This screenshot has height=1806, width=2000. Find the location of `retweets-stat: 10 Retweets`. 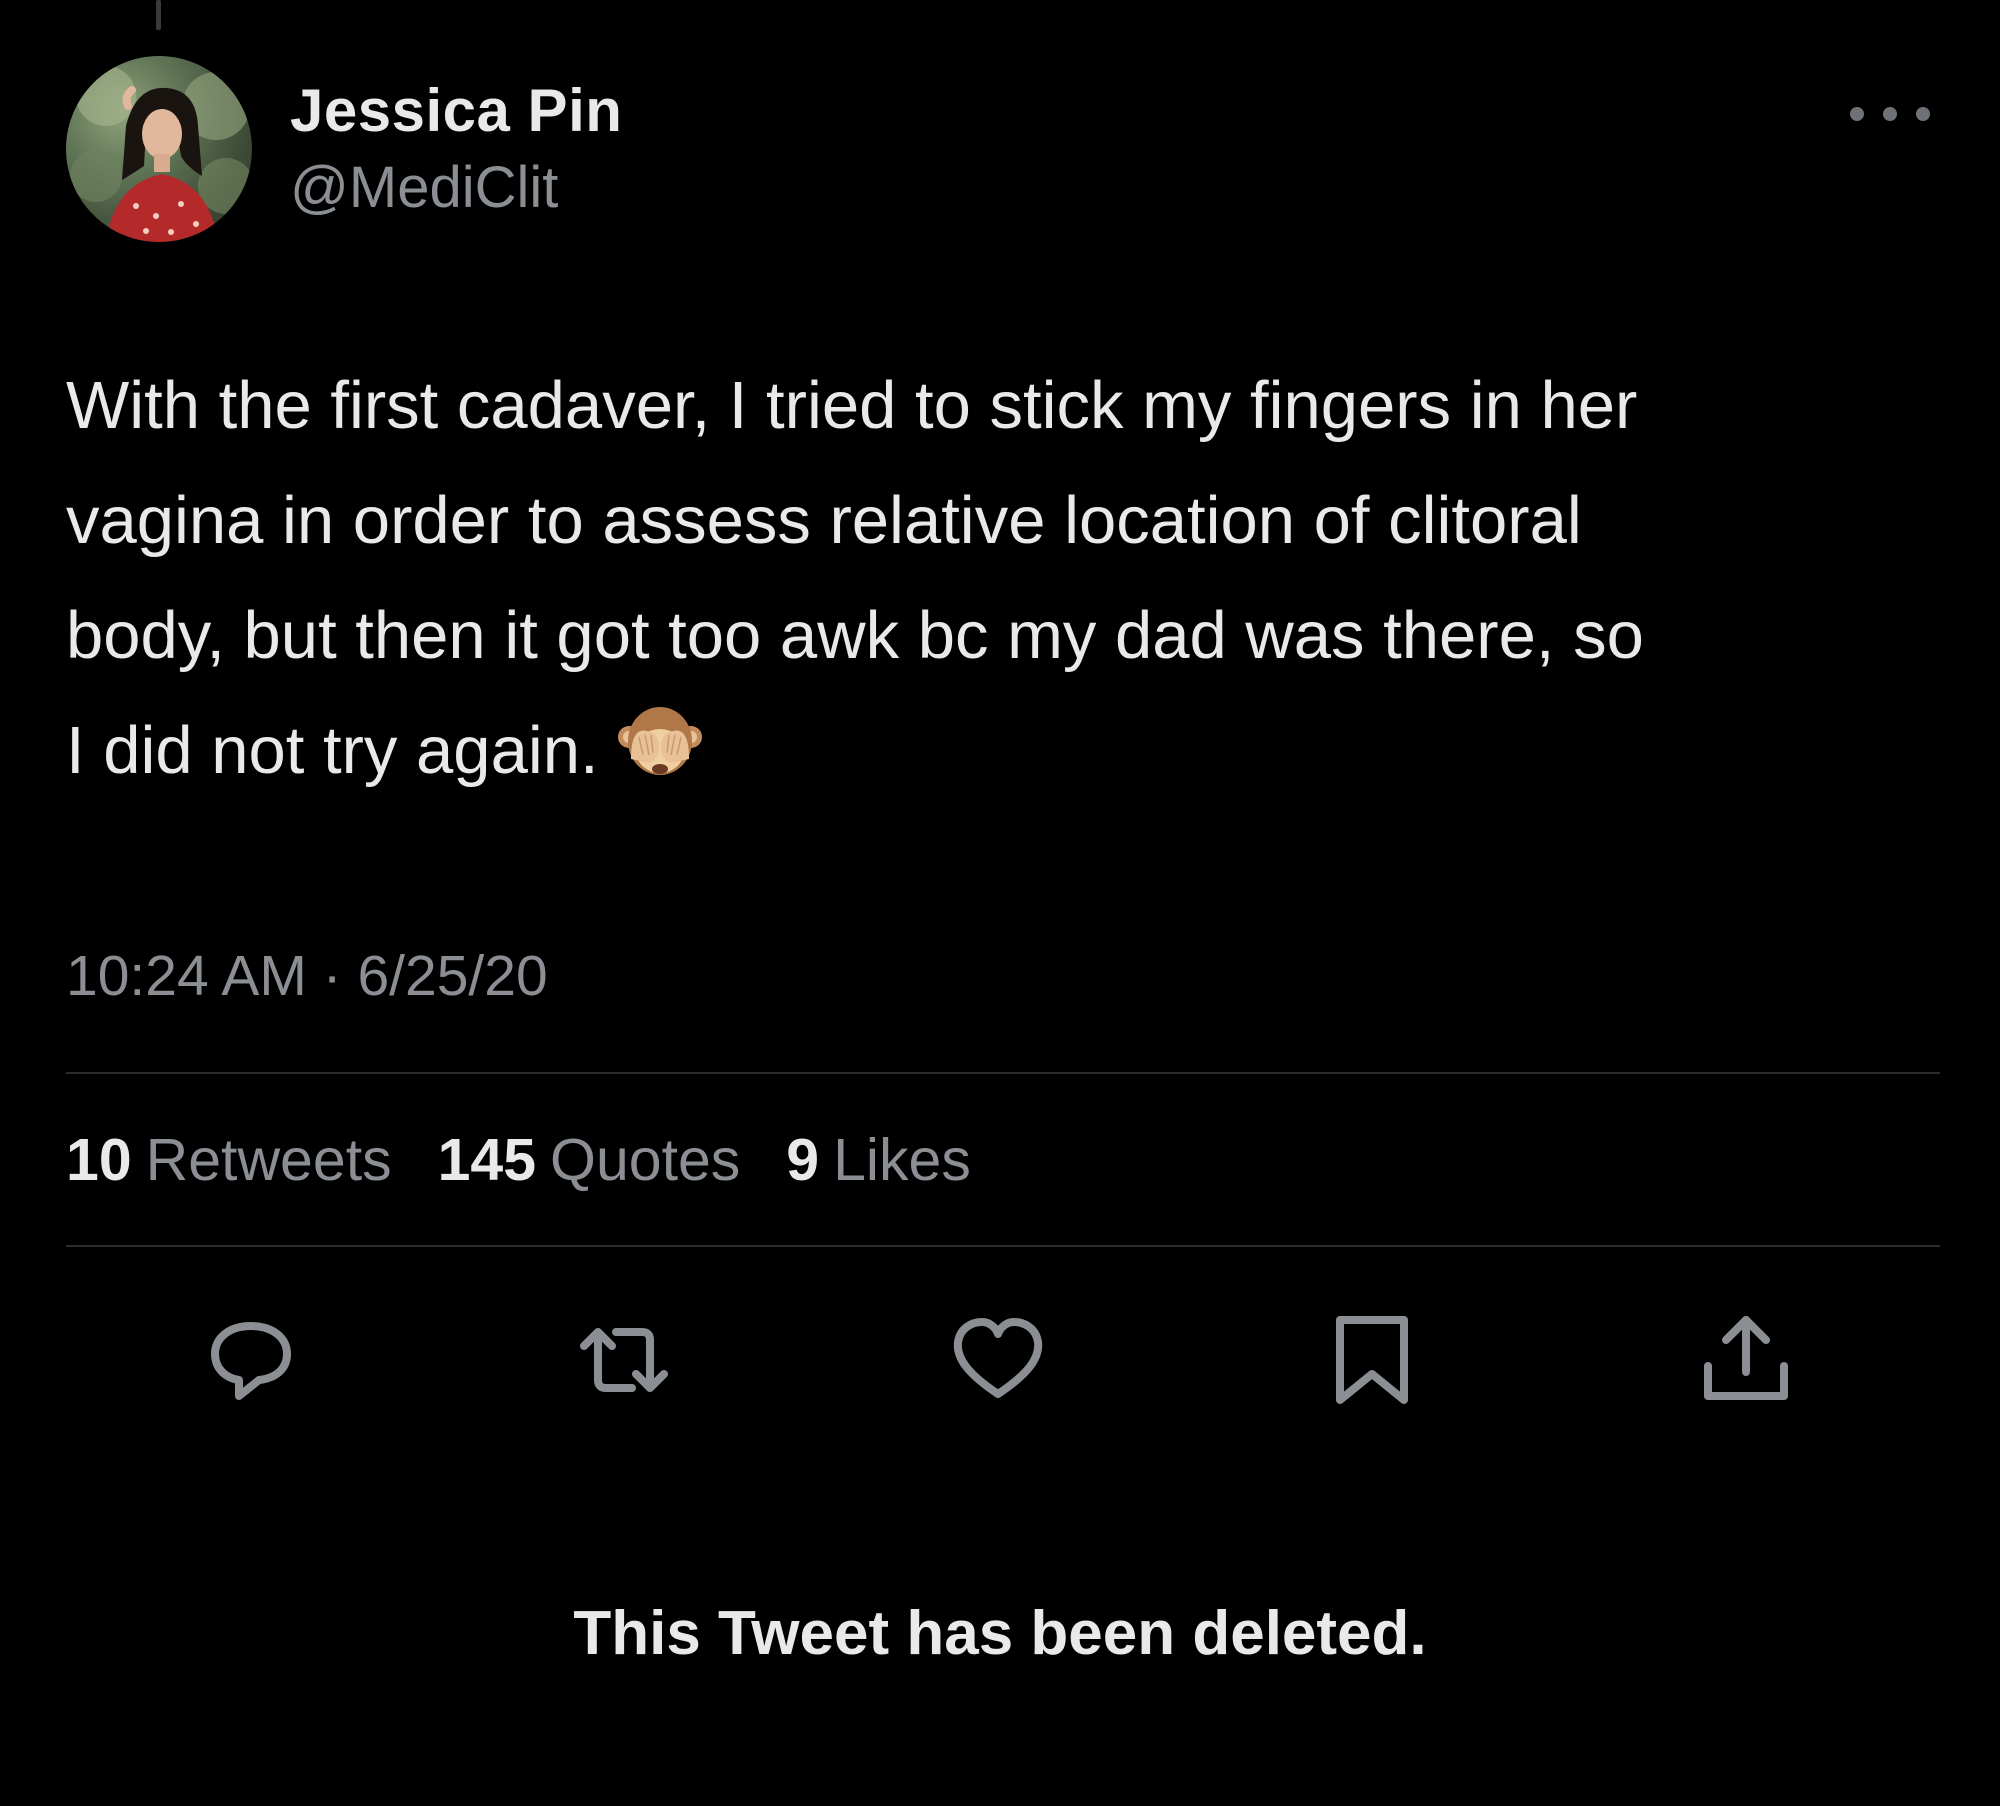

retweets-stat: 10 Retweets is located at coordinates (229, 1160).